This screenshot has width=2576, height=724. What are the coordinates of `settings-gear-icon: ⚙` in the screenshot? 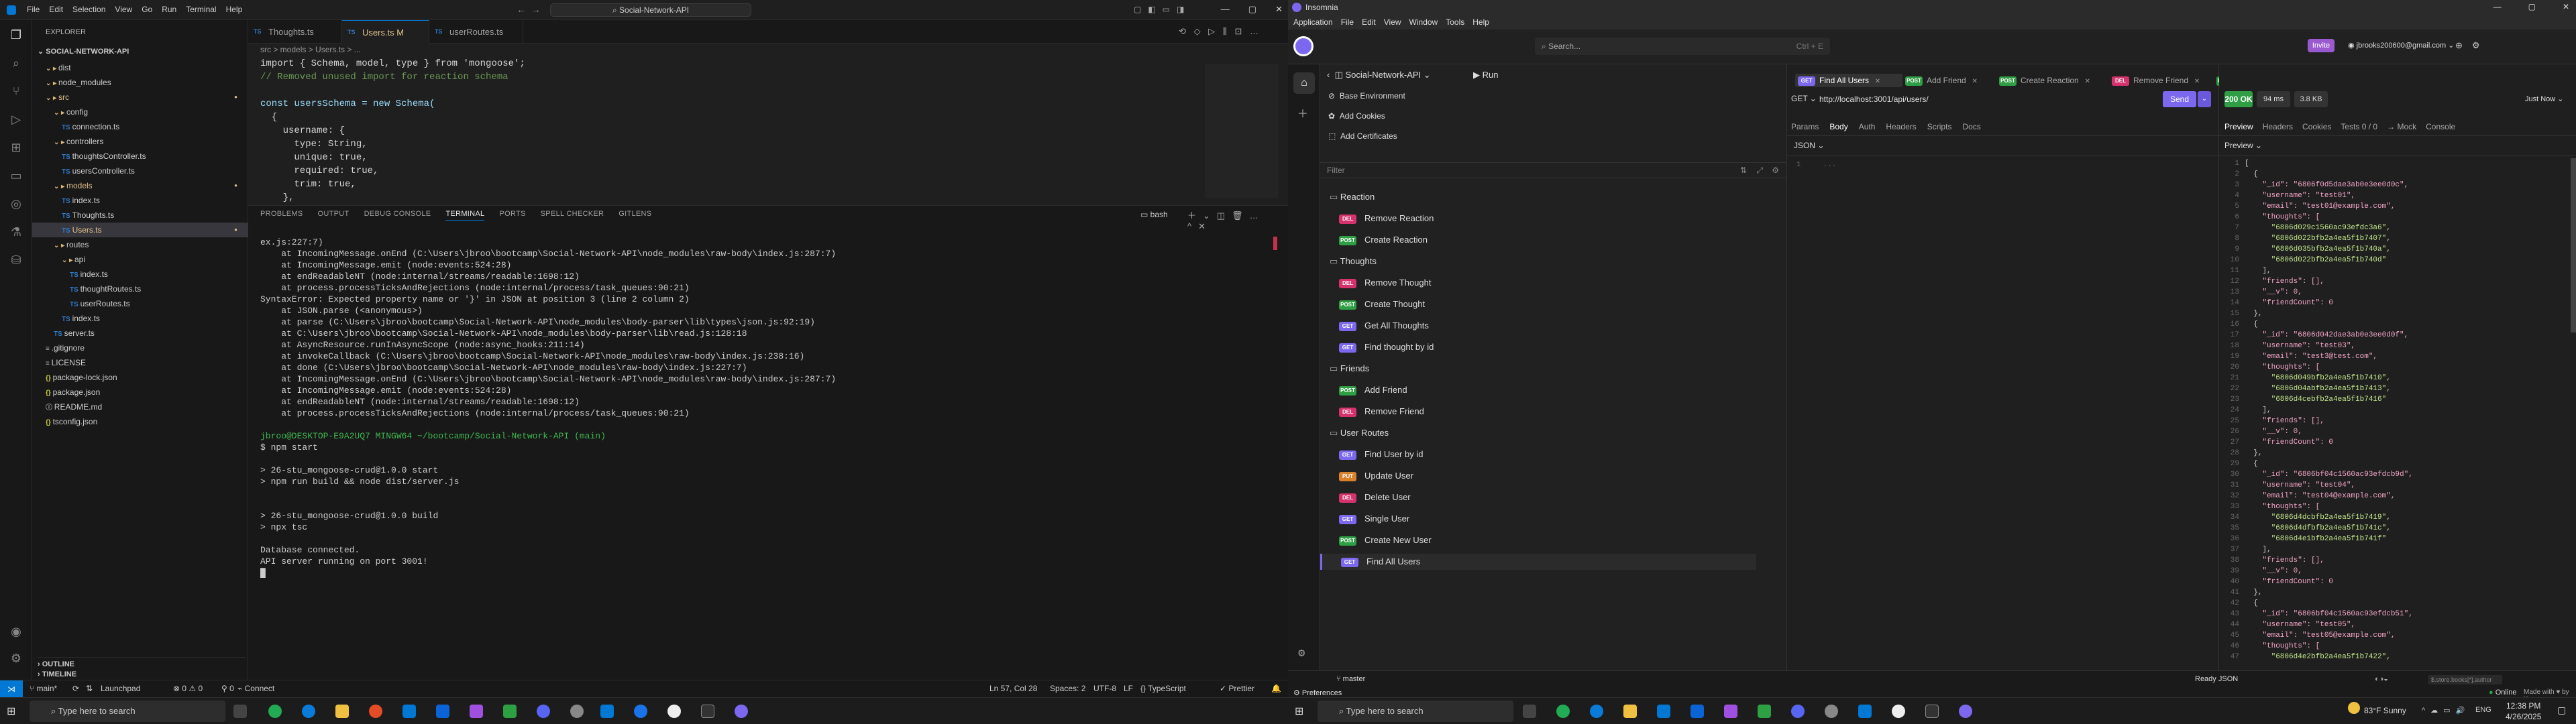 It's located at (1301, 653).